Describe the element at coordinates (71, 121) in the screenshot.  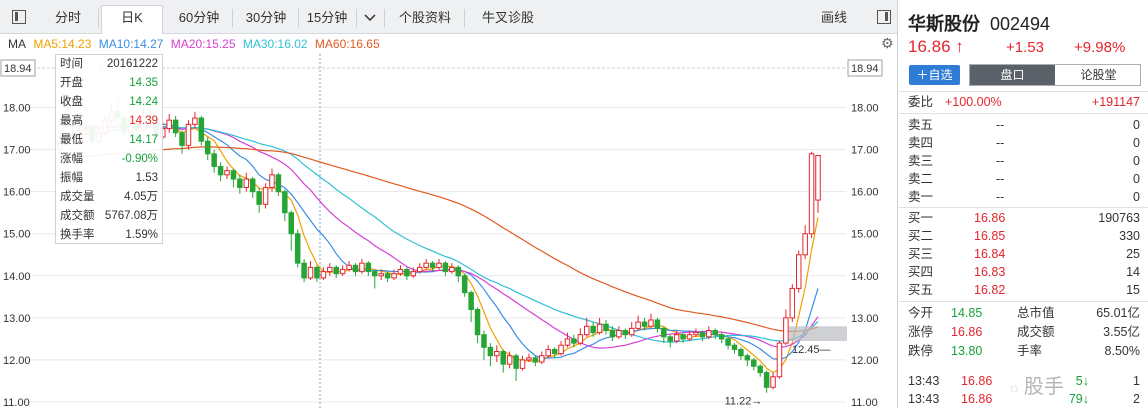
I see `tooltip-key: 最高` at that location.